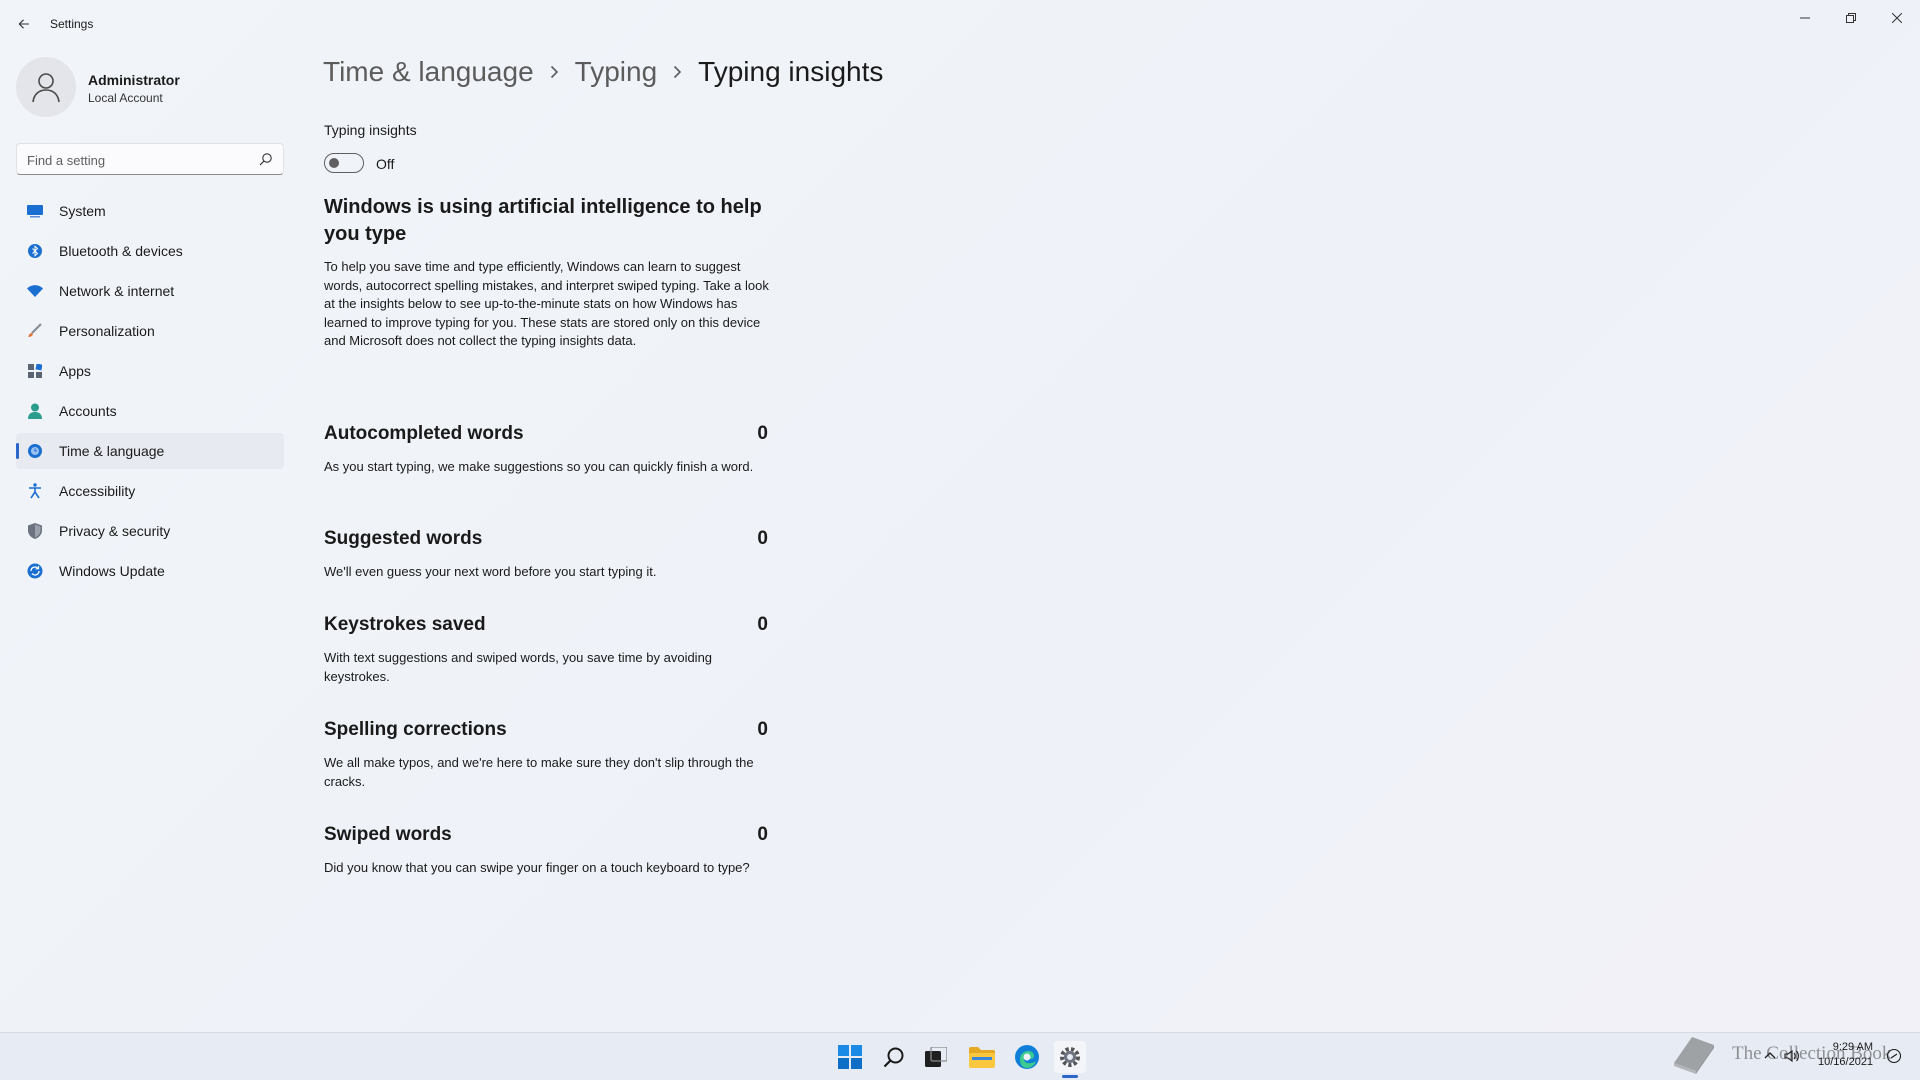 The image size is (1920, 1080). What do you see at coordinates (344, 163) in the screenshot?
I see `typing-insights-toggle` at bounding box center [344, 163].